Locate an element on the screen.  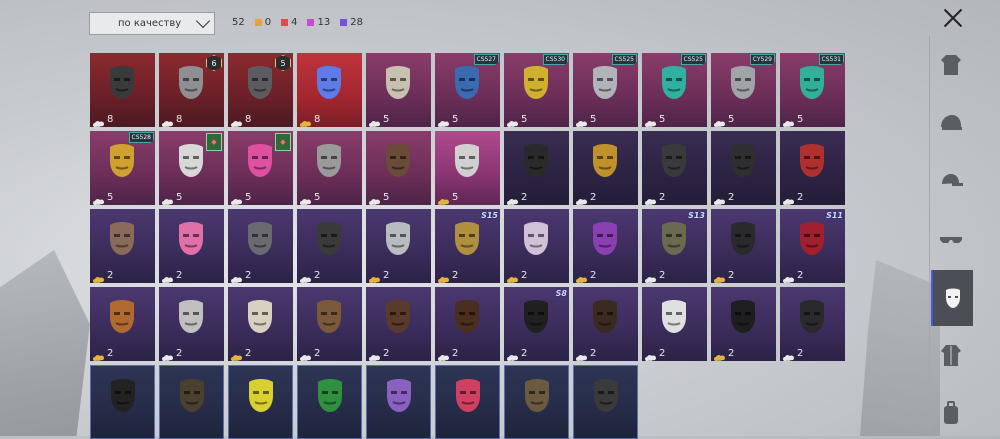
category-glasses is located at coordinates (951, 239).